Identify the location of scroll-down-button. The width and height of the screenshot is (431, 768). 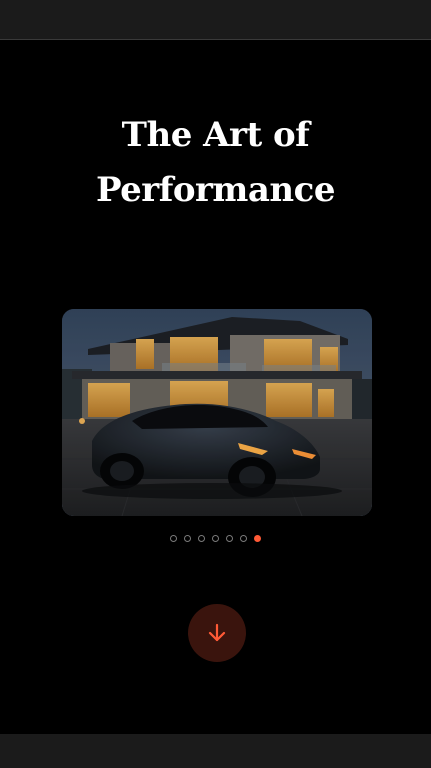
(217, 633).